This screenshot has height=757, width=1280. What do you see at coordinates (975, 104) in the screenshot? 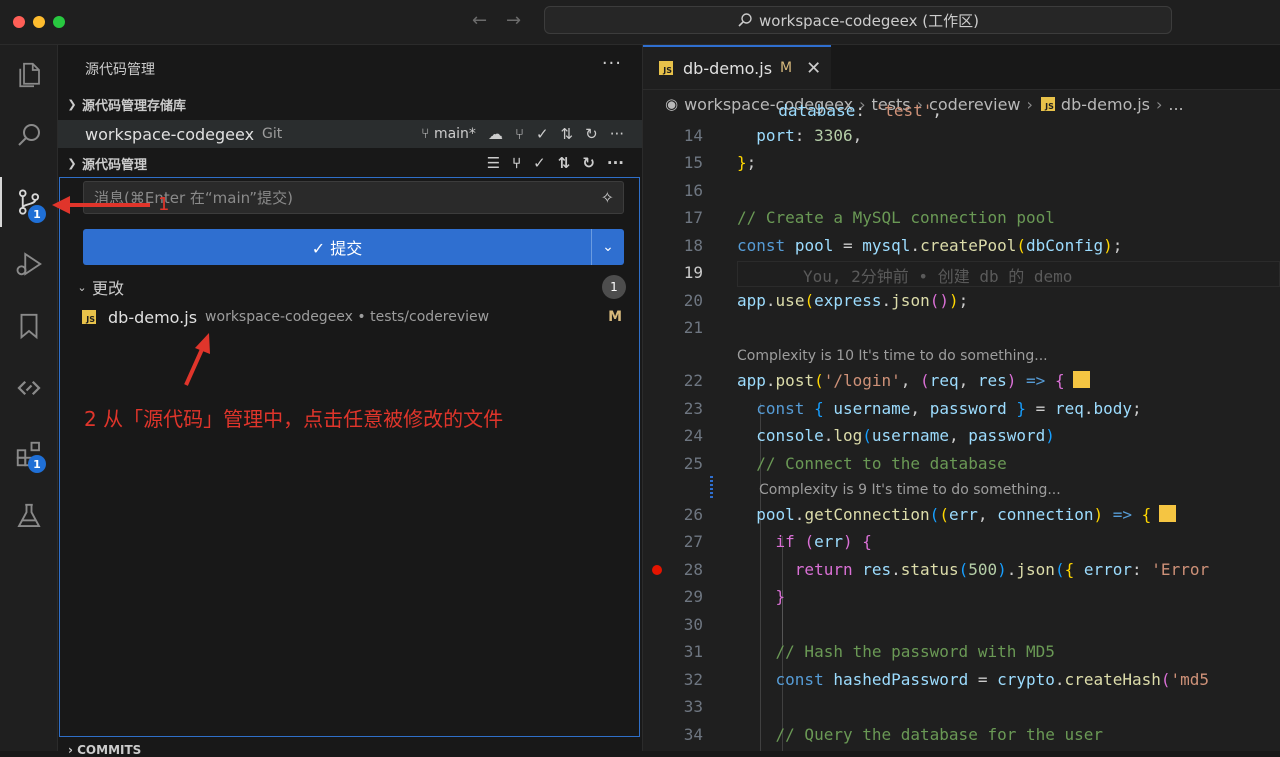
I see `breadcrumb-item: codereview` at bounding box center [975, 104].